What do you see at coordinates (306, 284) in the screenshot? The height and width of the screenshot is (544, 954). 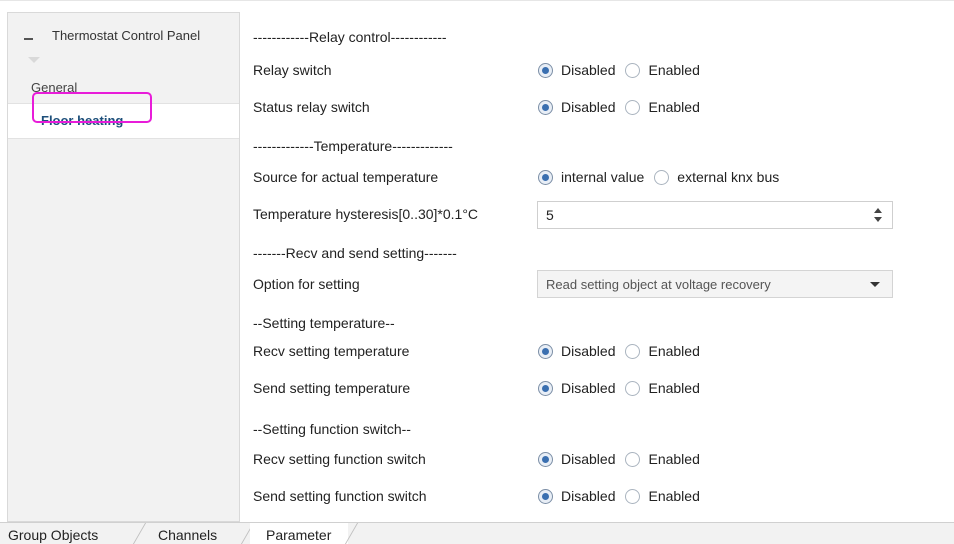 I see `param-label: Option for setting` at bounding box center [306, 284].